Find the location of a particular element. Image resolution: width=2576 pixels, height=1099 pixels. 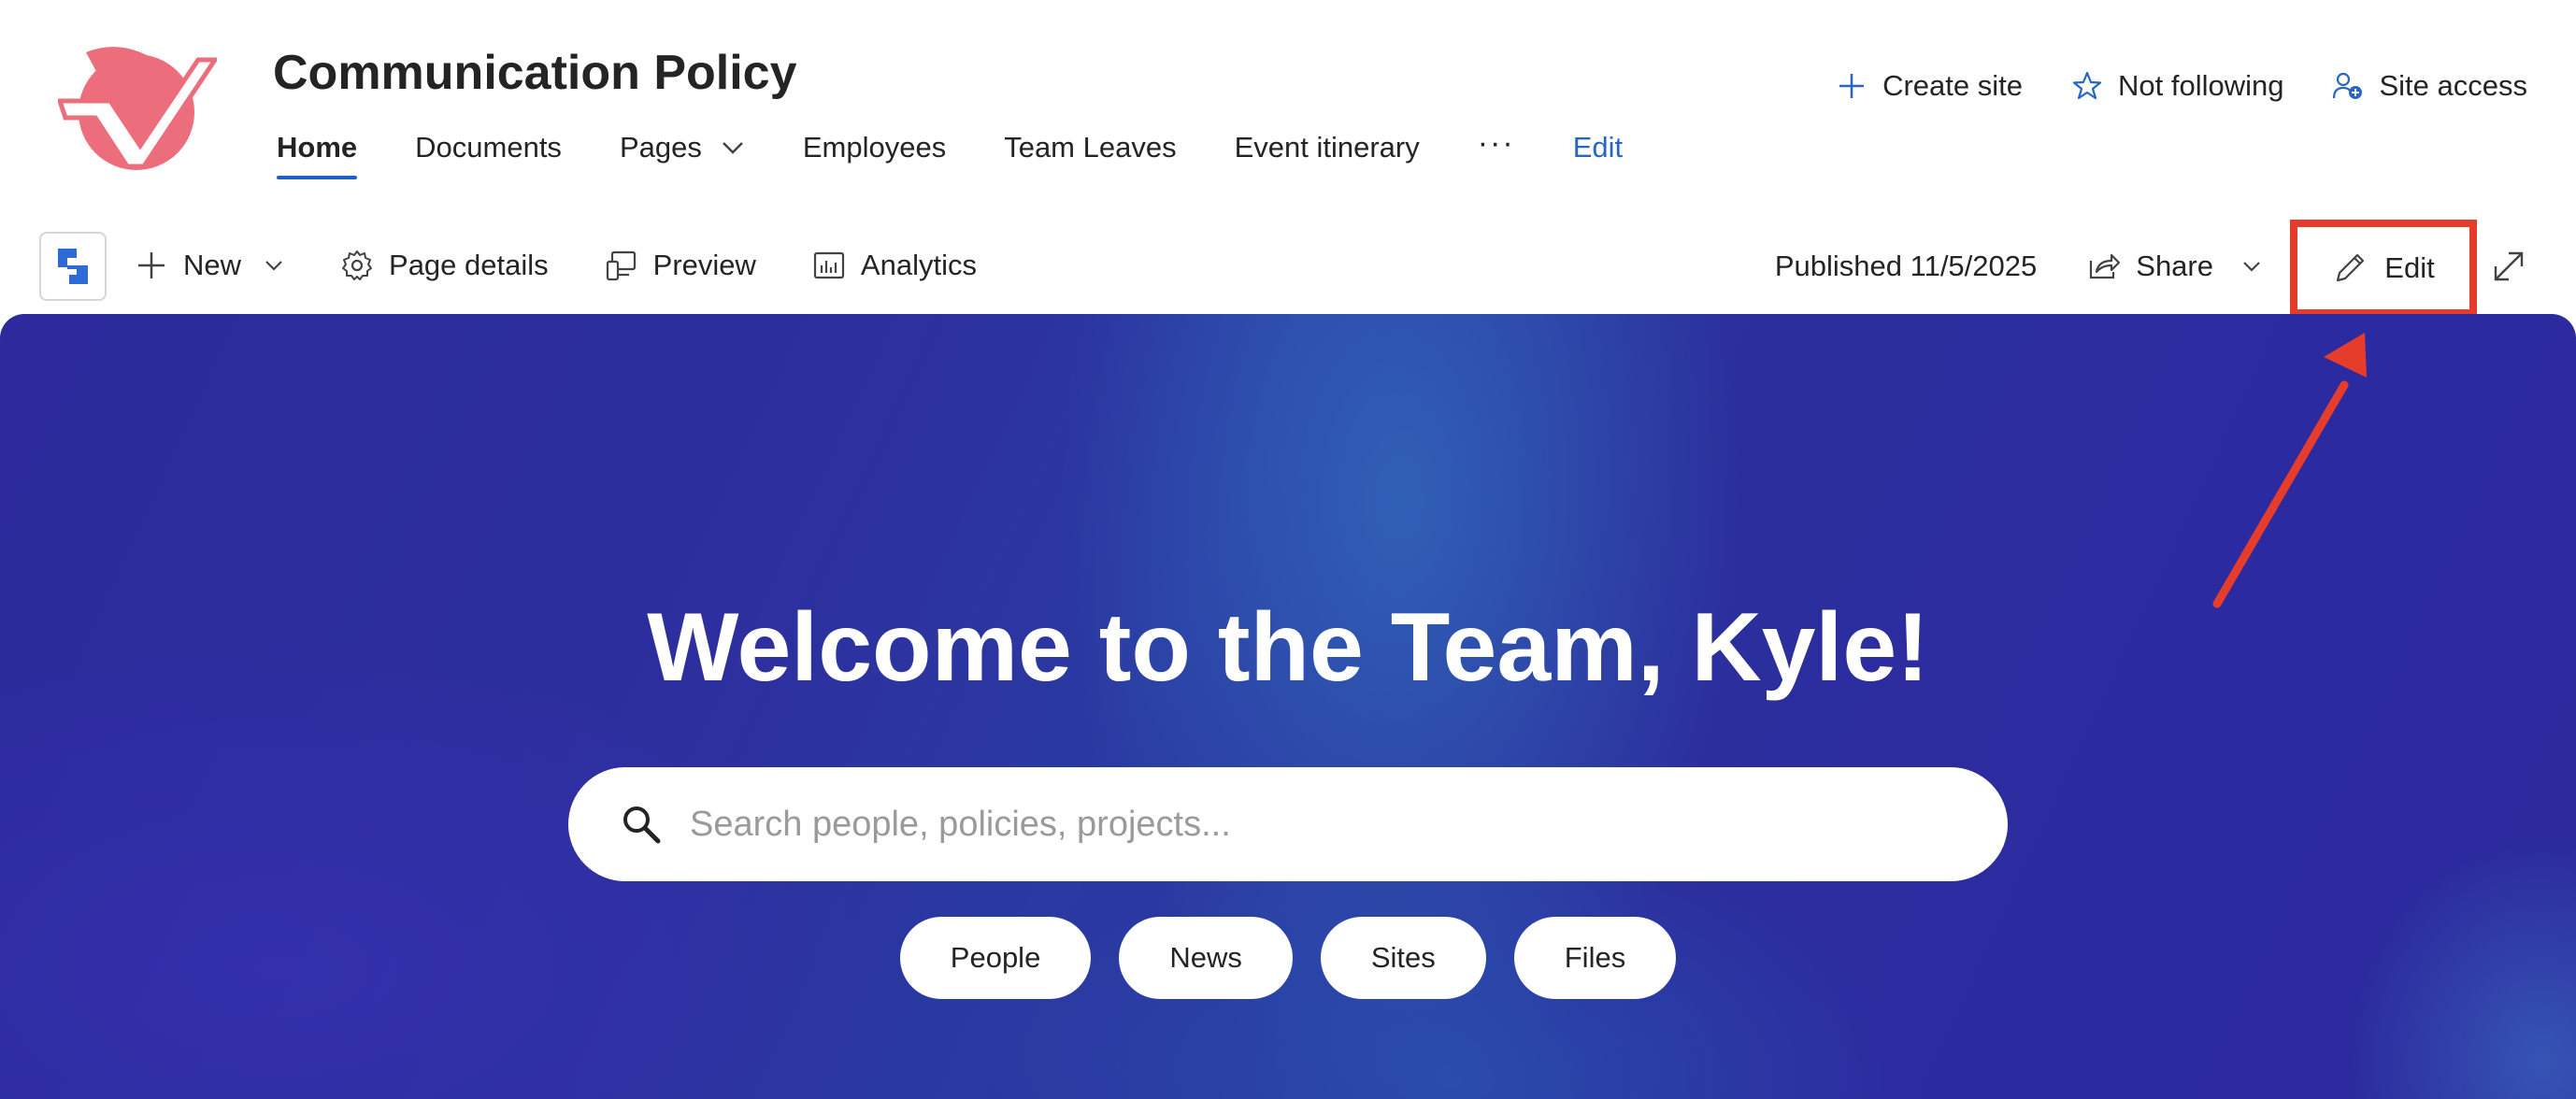

people-settings-icon is located at coordinates (2348, 85).